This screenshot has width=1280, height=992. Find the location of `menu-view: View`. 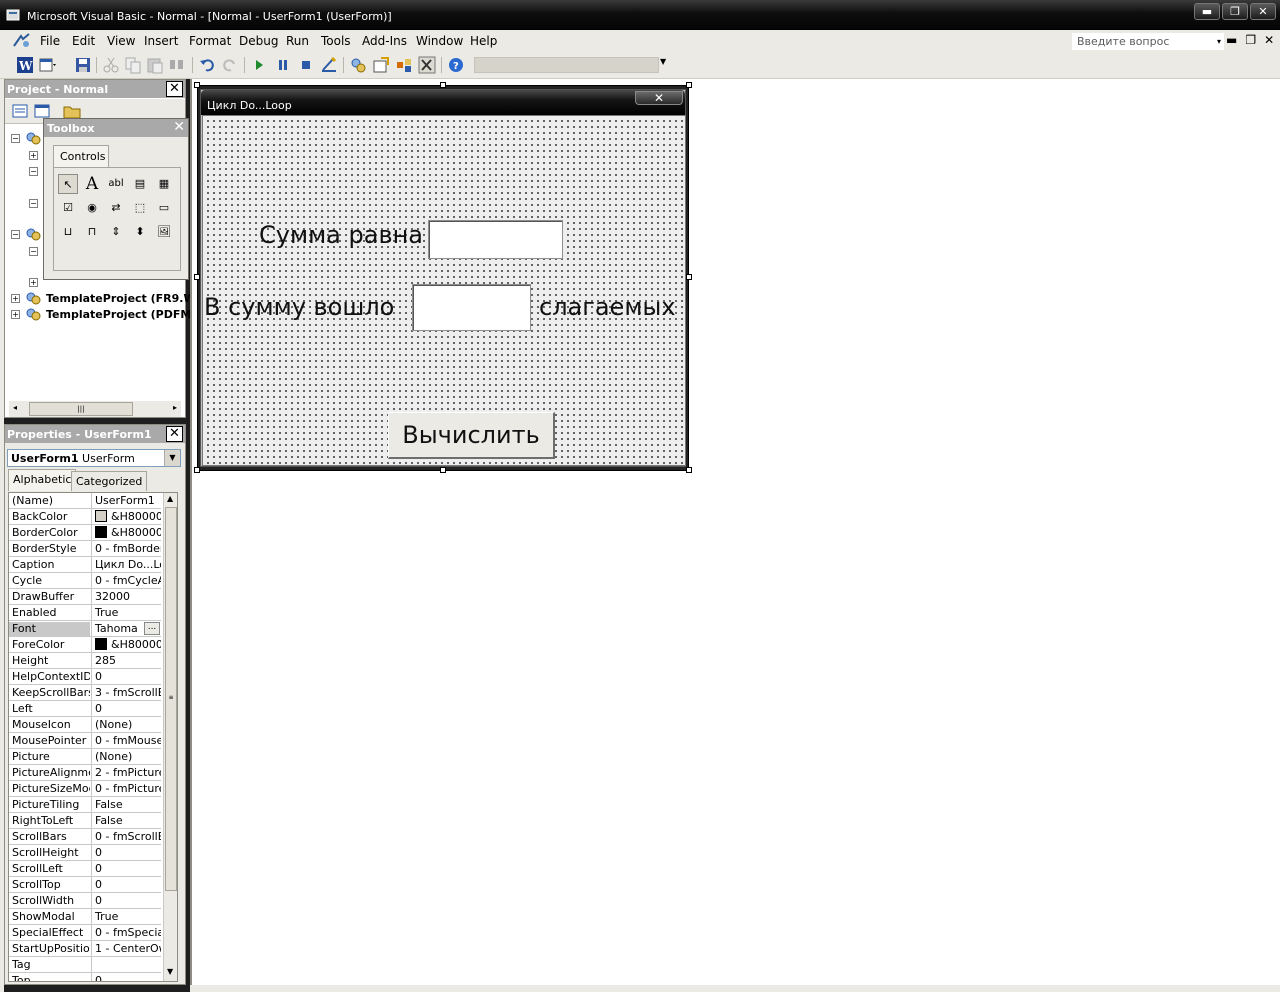

menu-view: View is located at coordinates (121, 41).